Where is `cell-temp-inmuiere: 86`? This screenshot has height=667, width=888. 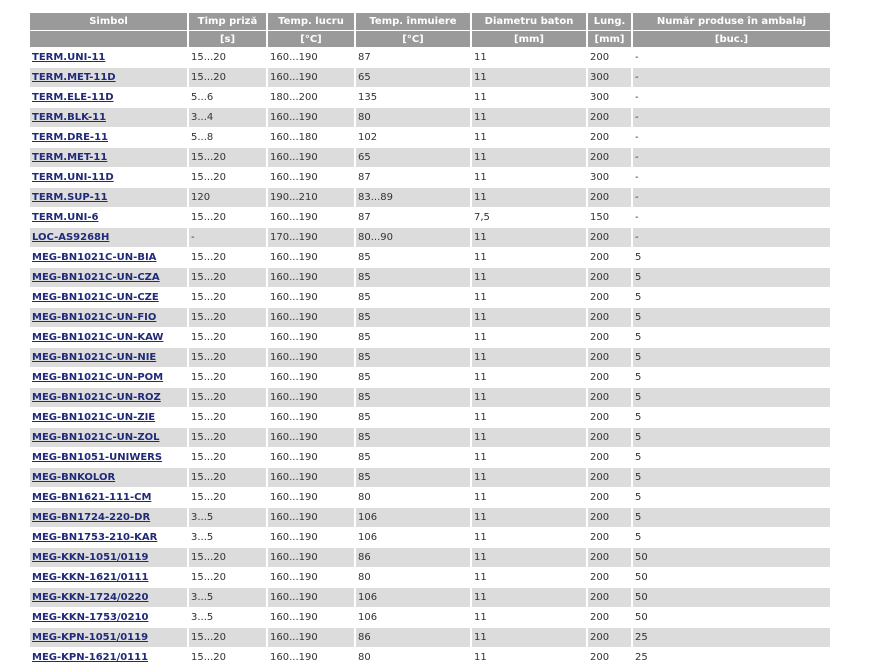 cell-temp-inmuiere: 86 is located at coordinates (413, 638).